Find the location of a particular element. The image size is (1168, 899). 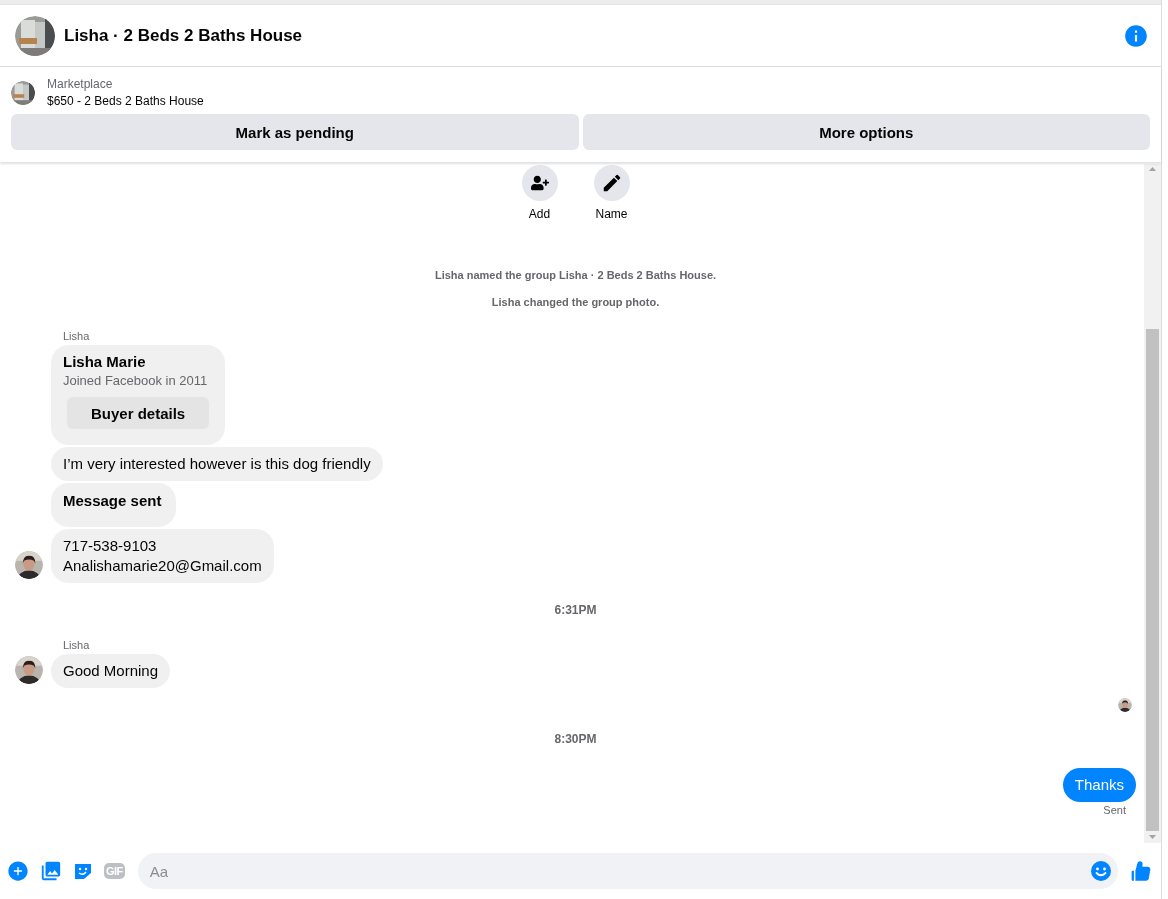

listing-button: Mark as pending is located at coordinates (295, 132).